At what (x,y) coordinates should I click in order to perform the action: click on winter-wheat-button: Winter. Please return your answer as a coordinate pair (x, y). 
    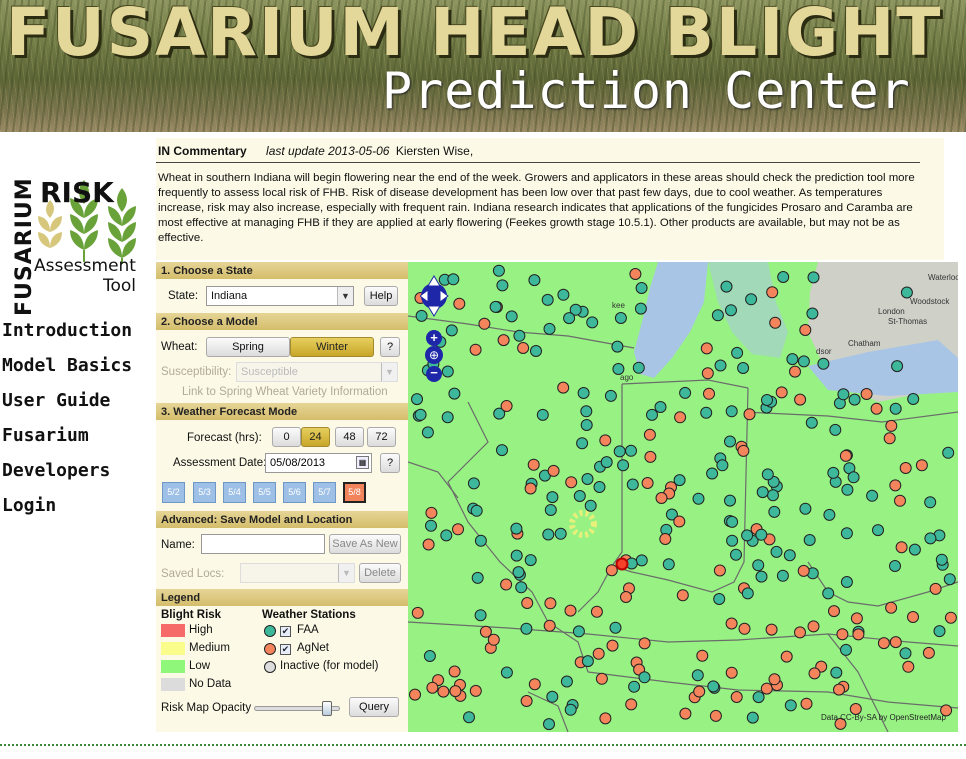
    Looking at the image, I should click on (332, 347).